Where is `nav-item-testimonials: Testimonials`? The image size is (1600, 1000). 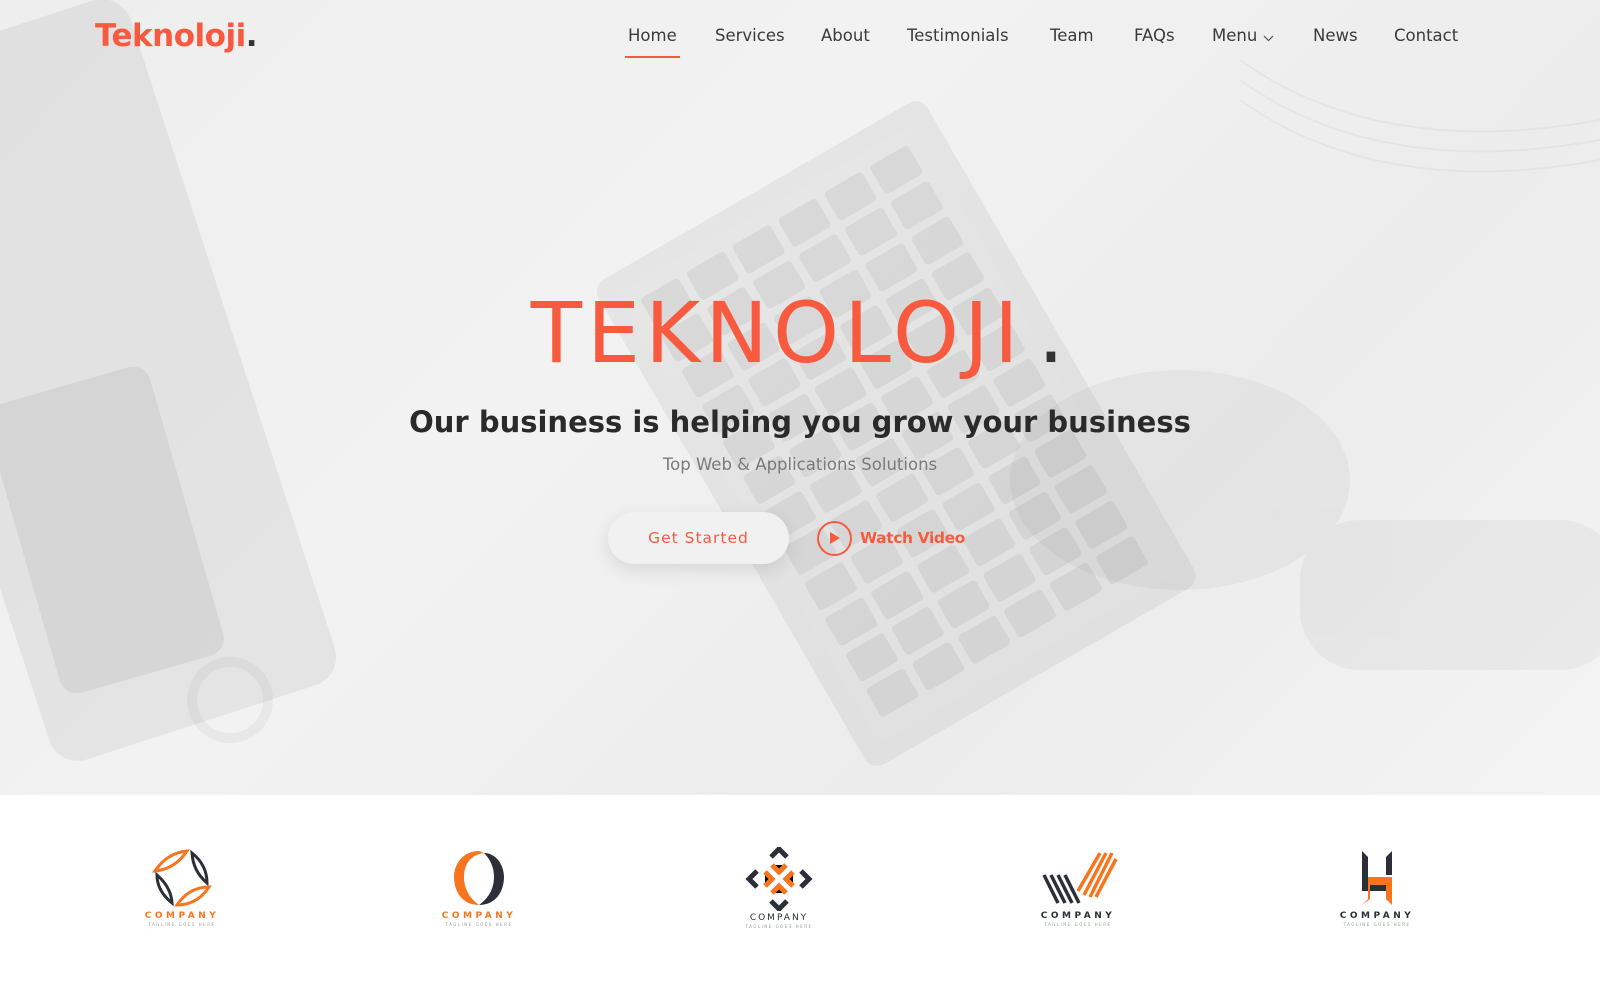
nav-item-testimonials: Testimonials is located at coordinates (958, 35).